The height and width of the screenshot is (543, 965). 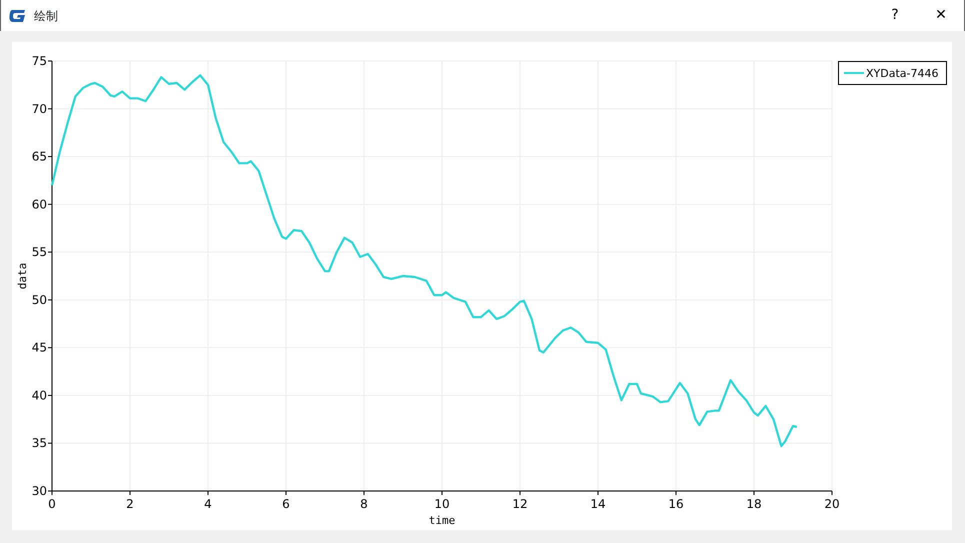 I want to click on x-tick-label: 12, so click(x=520, y=504).